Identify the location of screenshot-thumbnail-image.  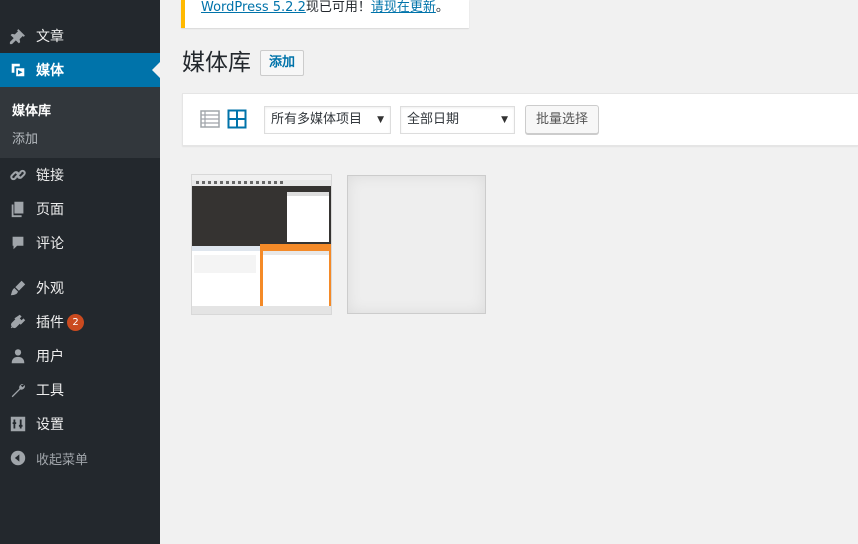
(261, 244).